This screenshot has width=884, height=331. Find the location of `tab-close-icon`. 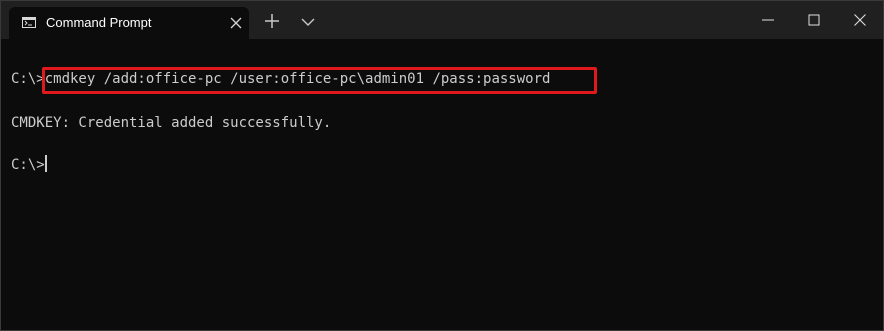

tab-close-icon is located at coordinates (236, 22).